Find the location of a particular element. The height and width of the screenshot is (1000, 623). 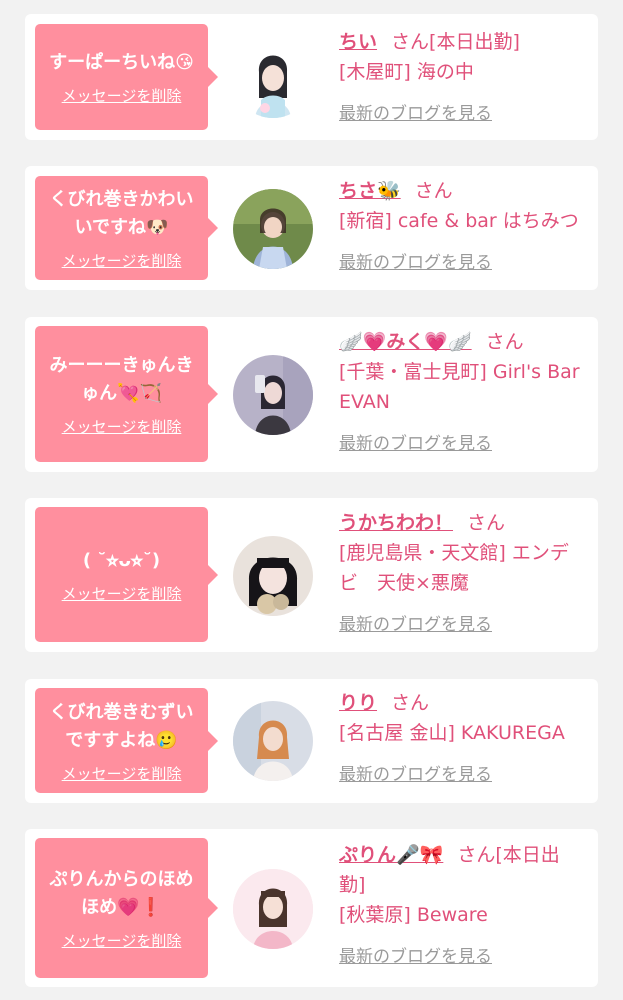

message-bubble: みーーーきゅんきゅん💘🏹 メッセージを削除 is located at coordinates (126, 394).